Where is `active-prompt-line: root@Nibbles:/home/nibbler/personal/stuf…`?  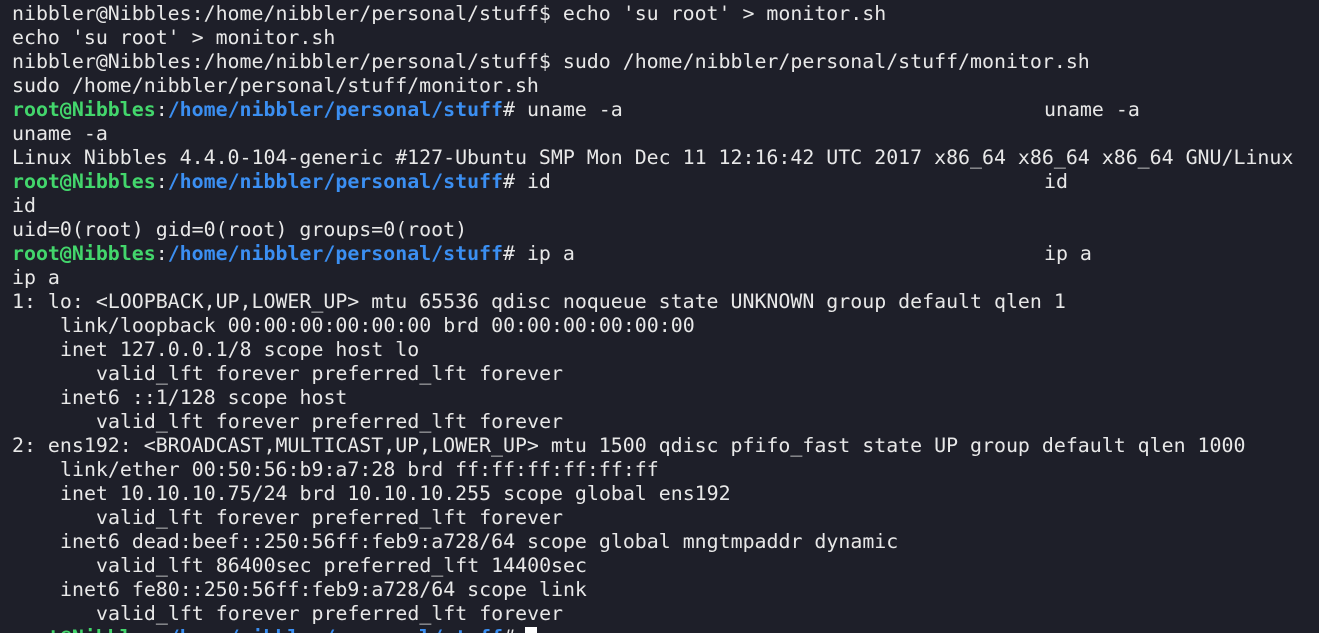
active-prompt-line: root@Nibbles:/home/nibbler/personal/stuf… is located at coordinates (665, 629).